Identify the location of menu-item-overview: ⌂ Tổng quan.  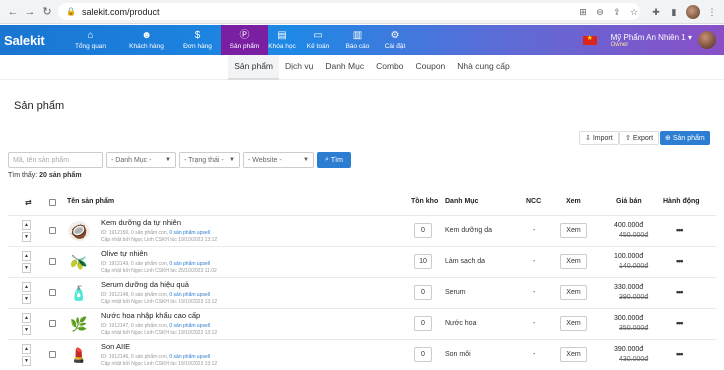
(90, 40).